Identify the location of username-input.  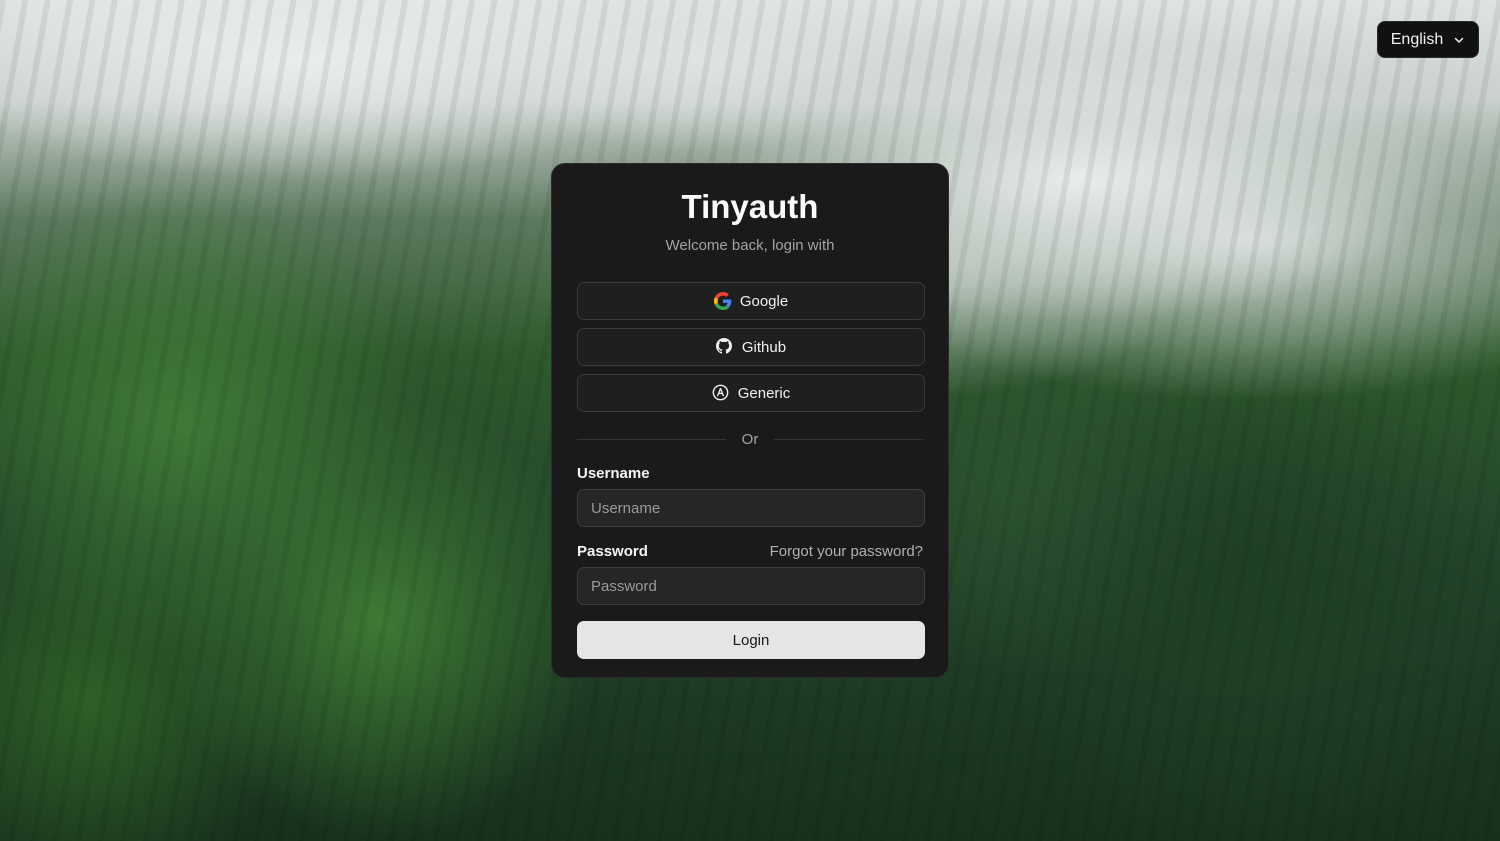
(751, 508).